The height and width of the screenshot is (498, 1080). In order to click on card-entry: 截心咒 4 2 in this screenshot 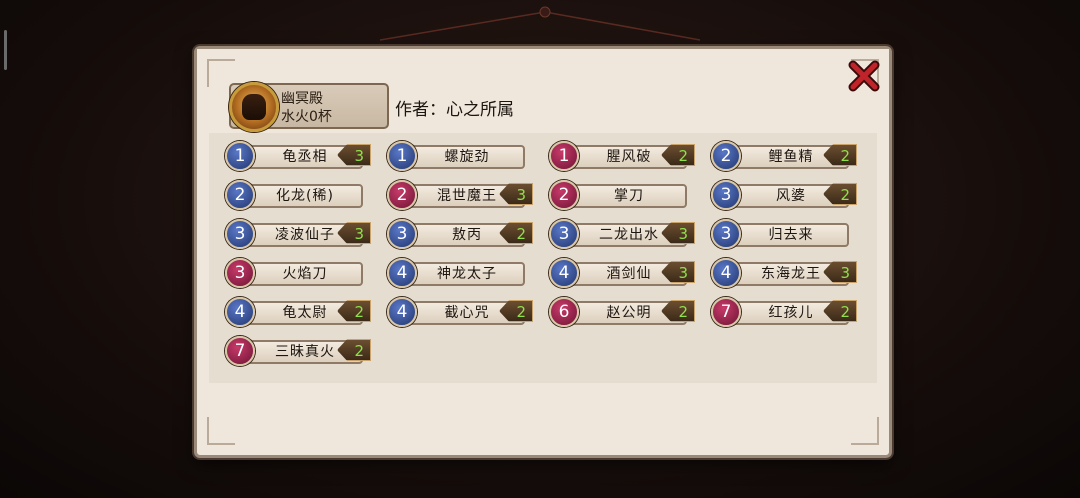, I will do `click(462, 312)`.